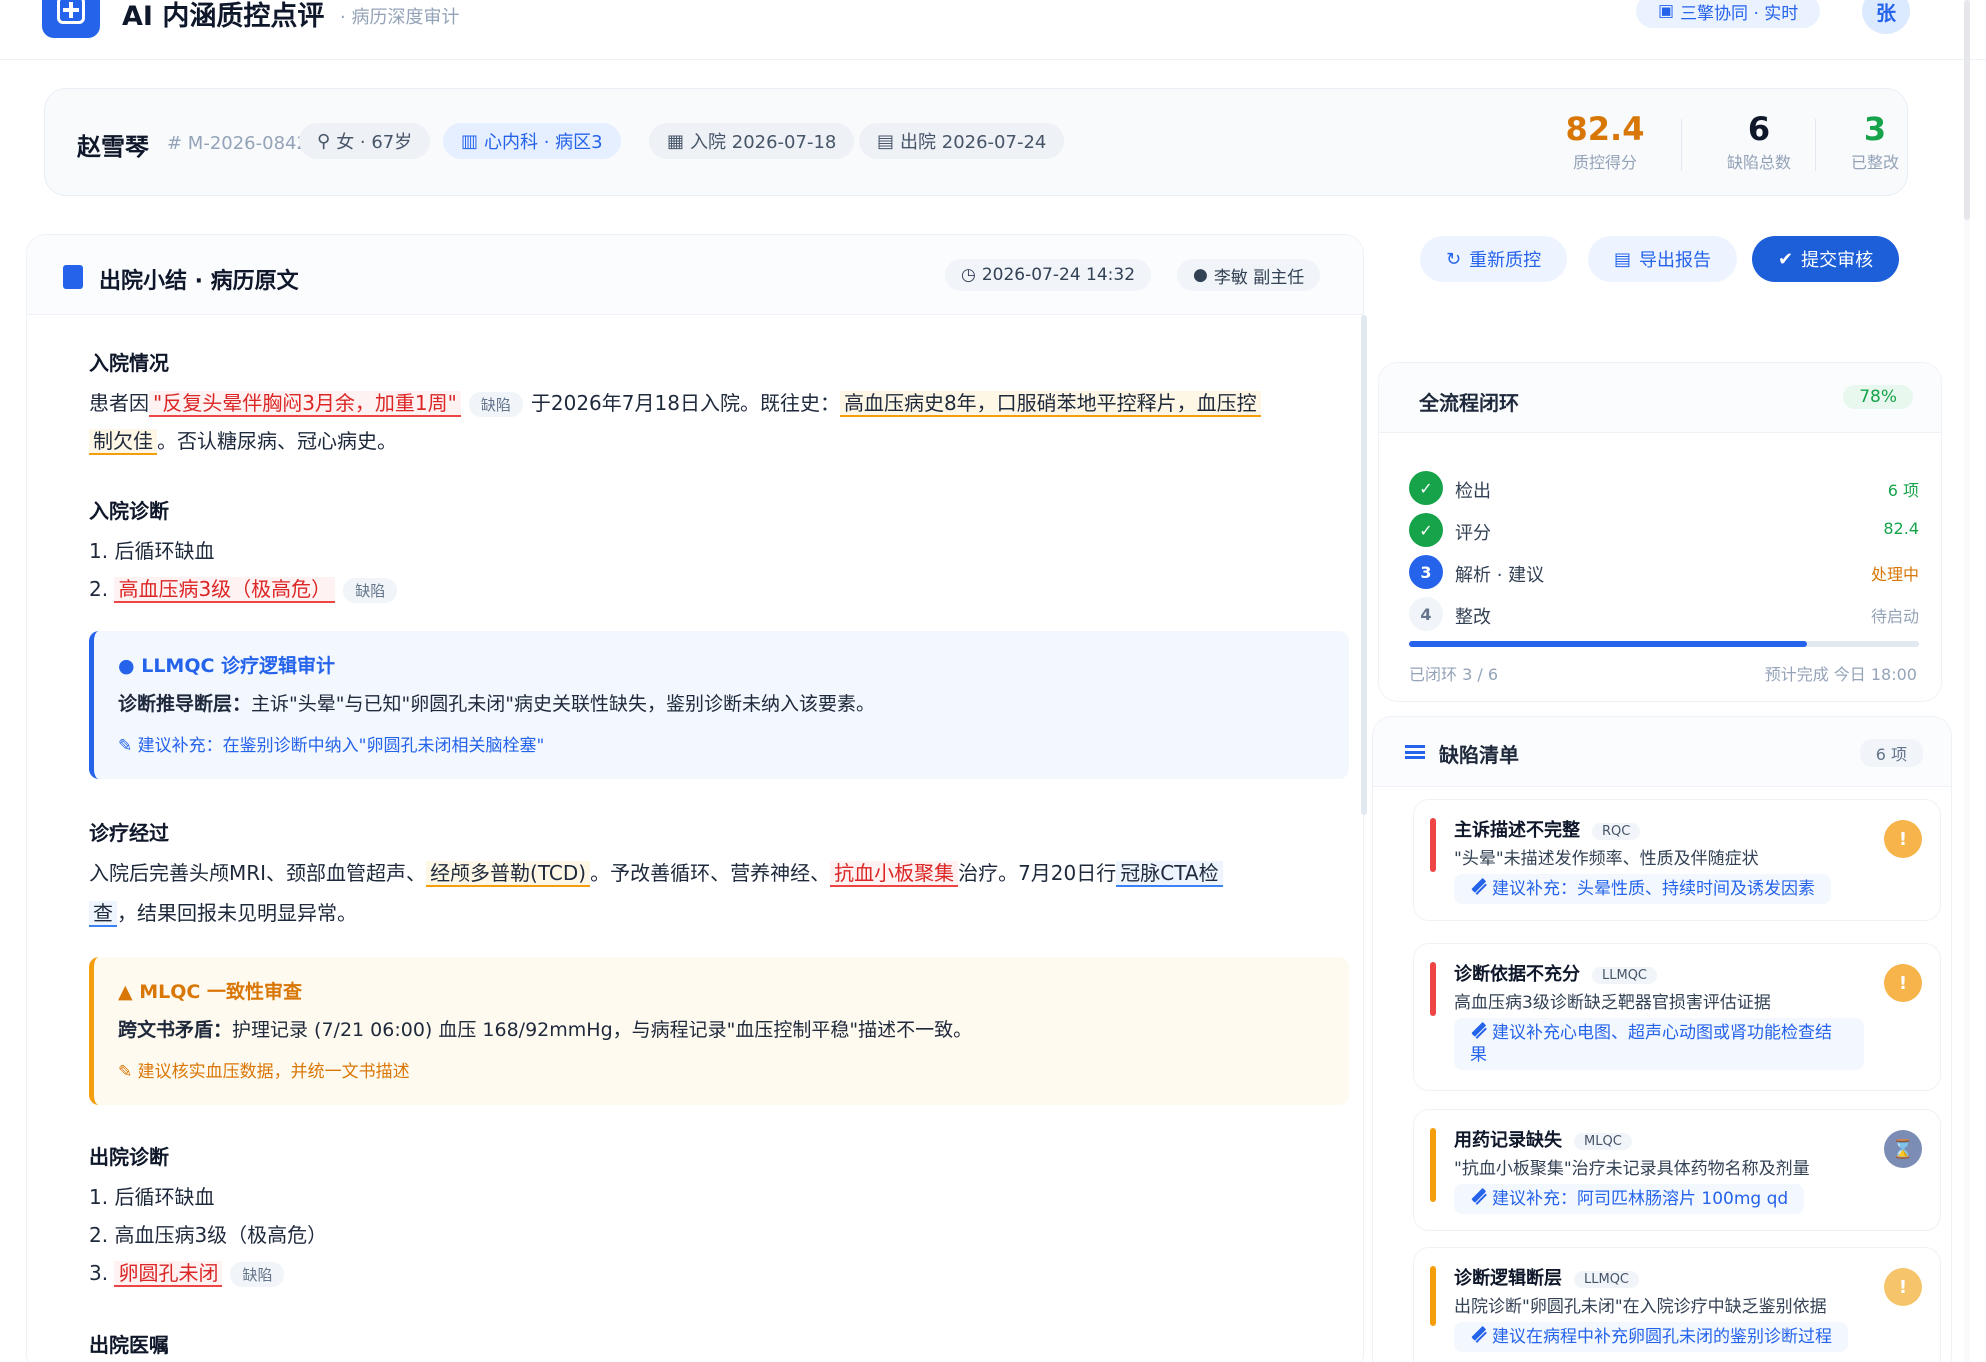 This screenshot has width=1986, height=1362. Describe the element at coordinates (152, 1197) in the screenshot. I see `discharge-diagnosis-1: 1. 后循环缺血` at that location.